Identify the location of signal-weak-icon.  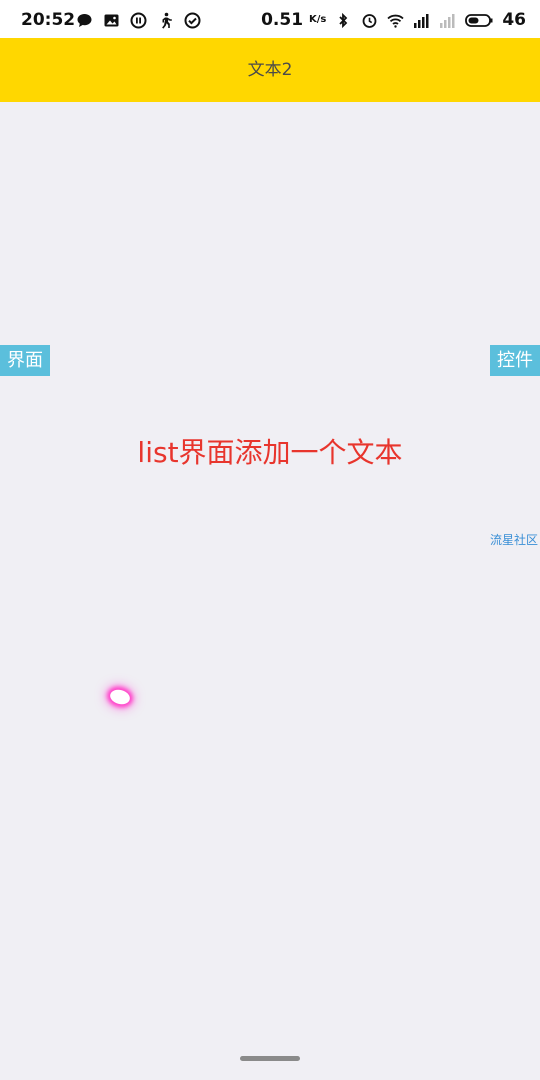
(447, 20).